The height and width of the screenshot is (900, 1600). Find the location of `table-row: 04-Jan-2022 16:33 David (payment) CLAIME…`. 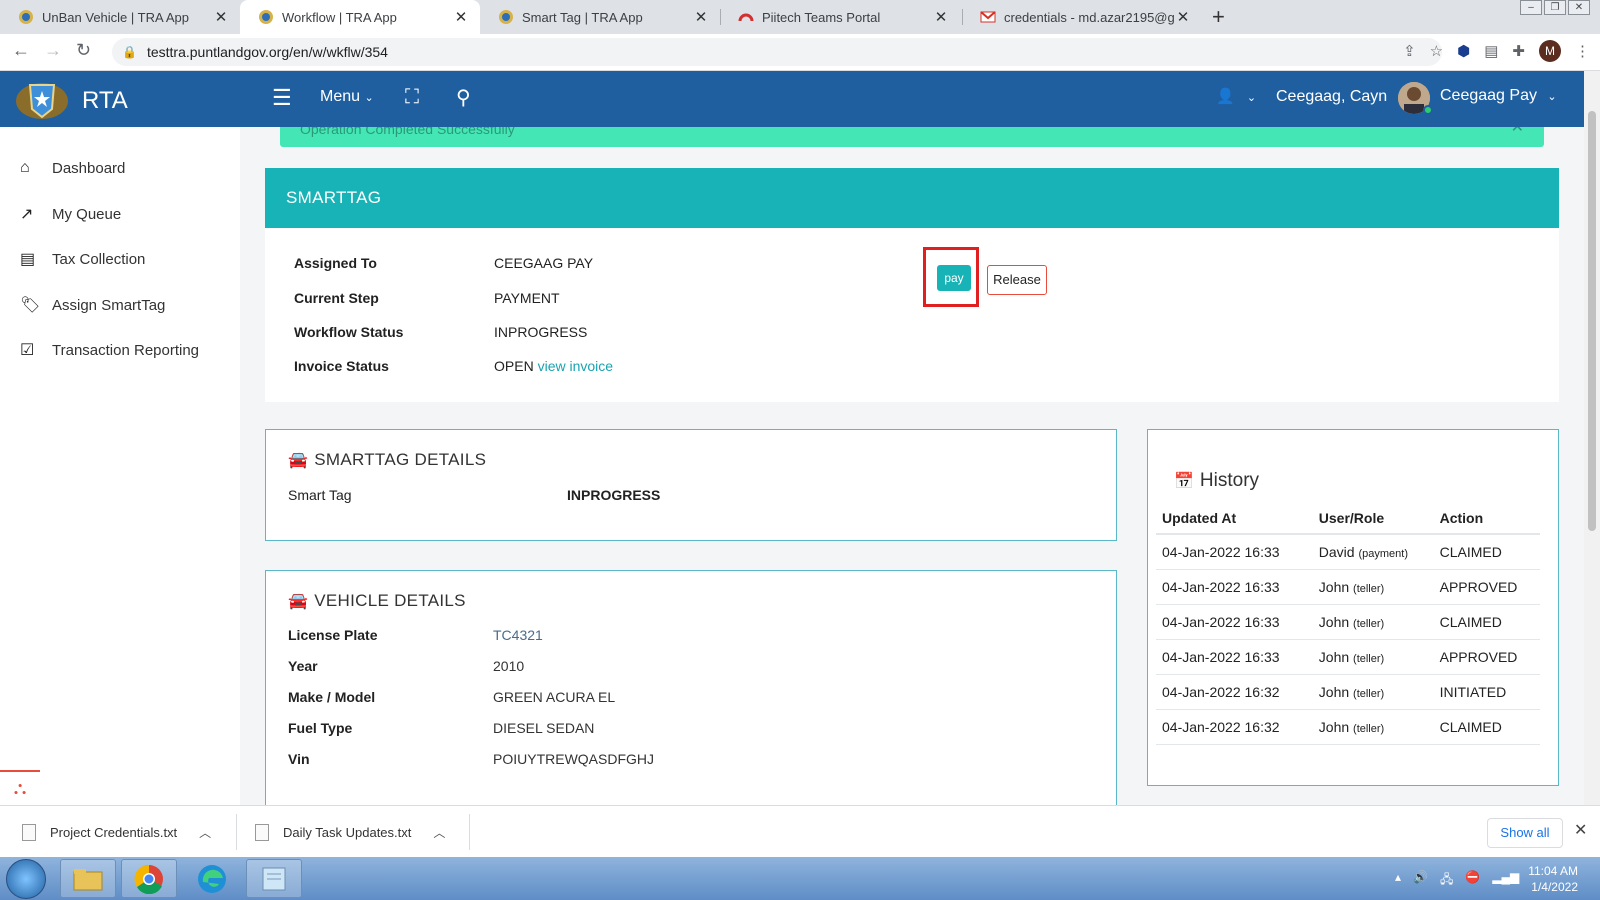

table-row: 04-Jan-2022 16:33 David (payment) CLAIME… is located at coordinates (1348, 552).